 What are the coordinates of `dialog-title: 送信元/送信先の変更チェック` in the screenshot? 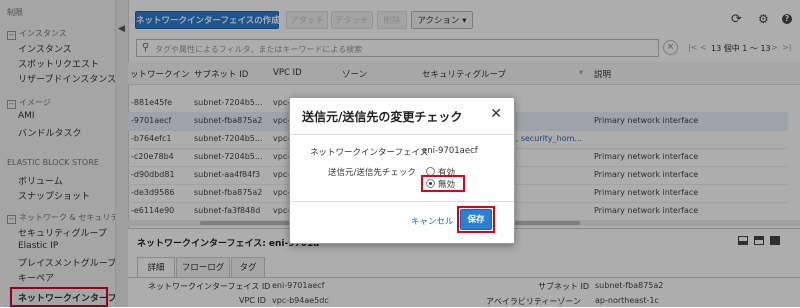 It's located at (382, 117).